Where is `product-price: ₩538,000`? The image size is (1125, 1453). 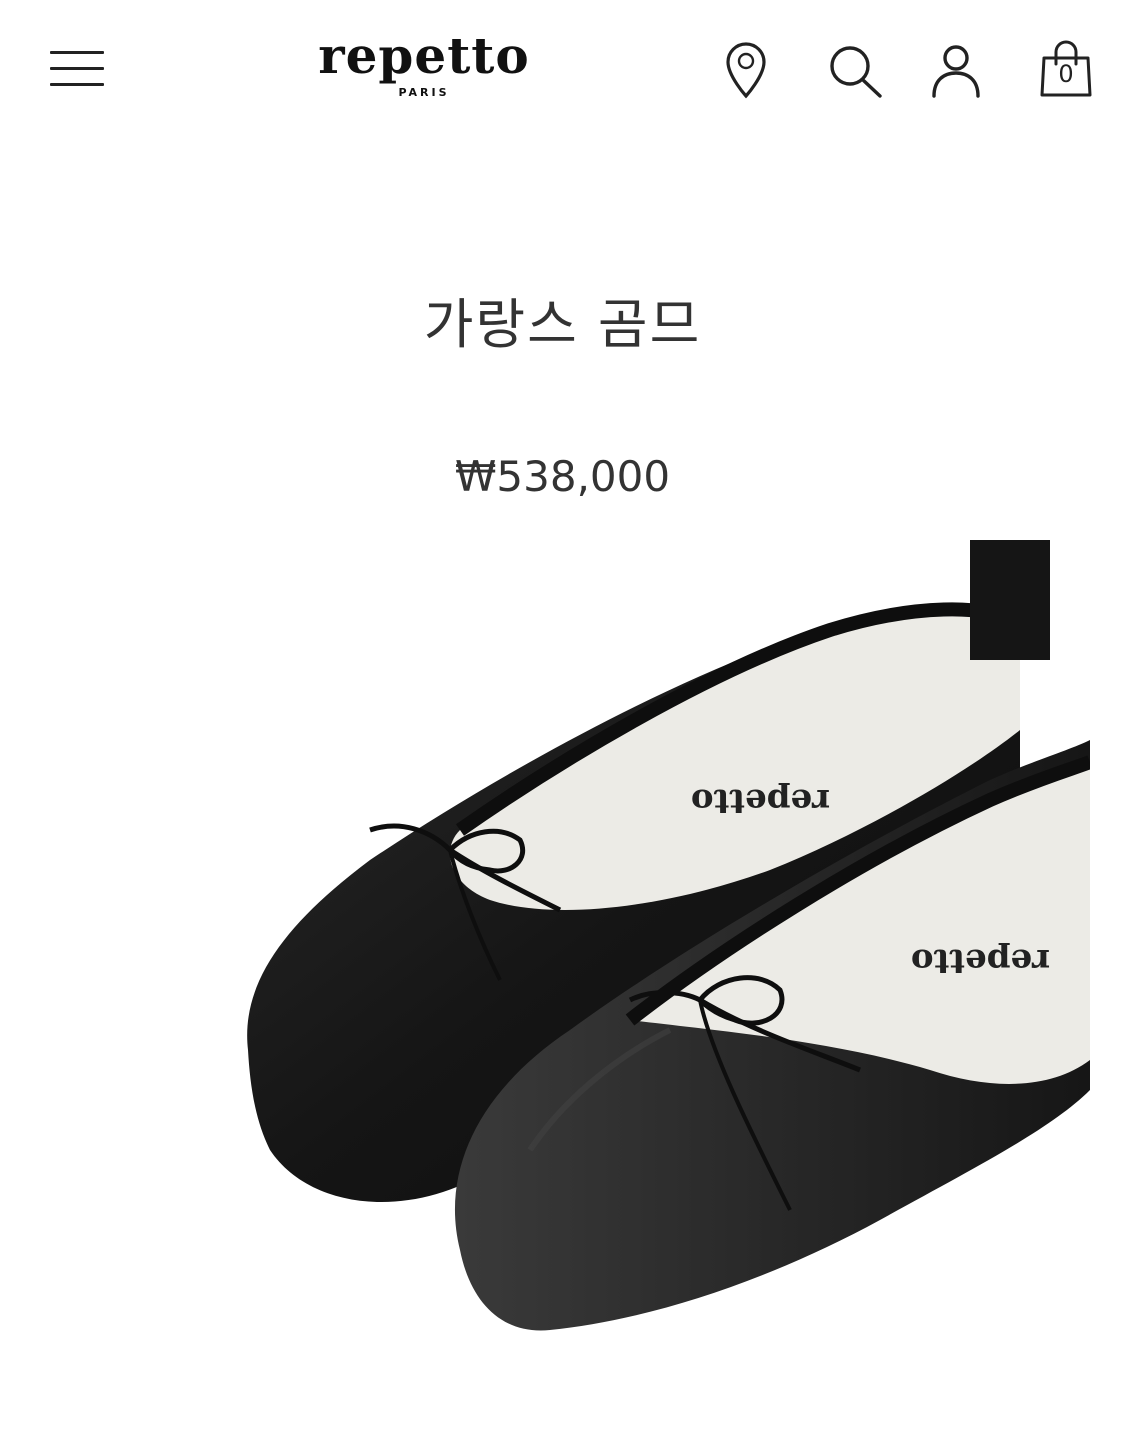 product-price: ₩538,000 is located at coordinates (562, 476).